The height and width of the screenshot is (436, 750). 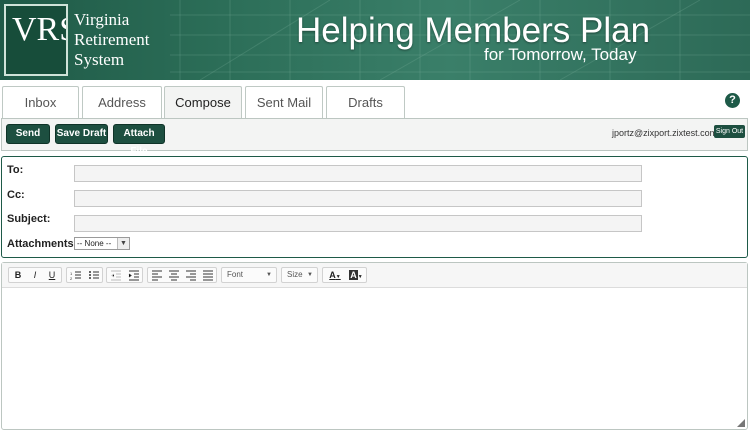 What do you see at coordinates (134, 275) in the screenshot?
I see `indent-icon` at bounding box center [134, 275].